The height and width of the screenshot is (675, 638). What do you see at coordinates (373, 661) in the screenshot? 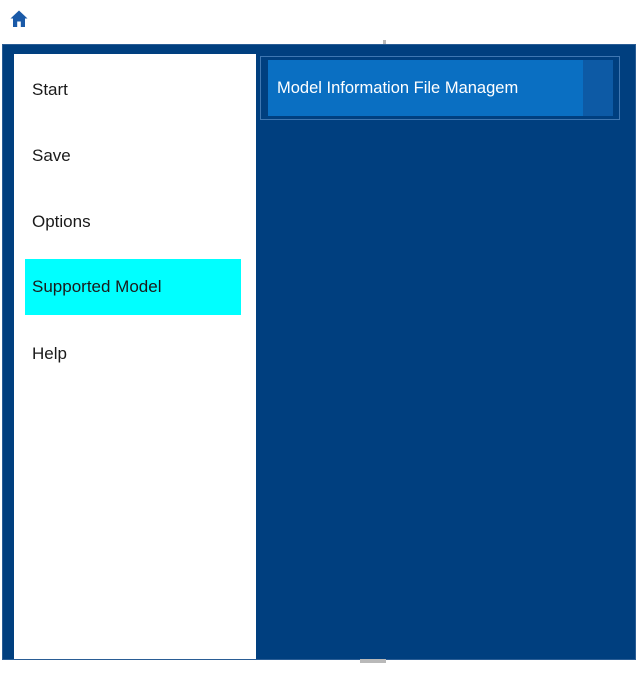
I see `splitter-handle-bottom` at bounding box center [373, 661].